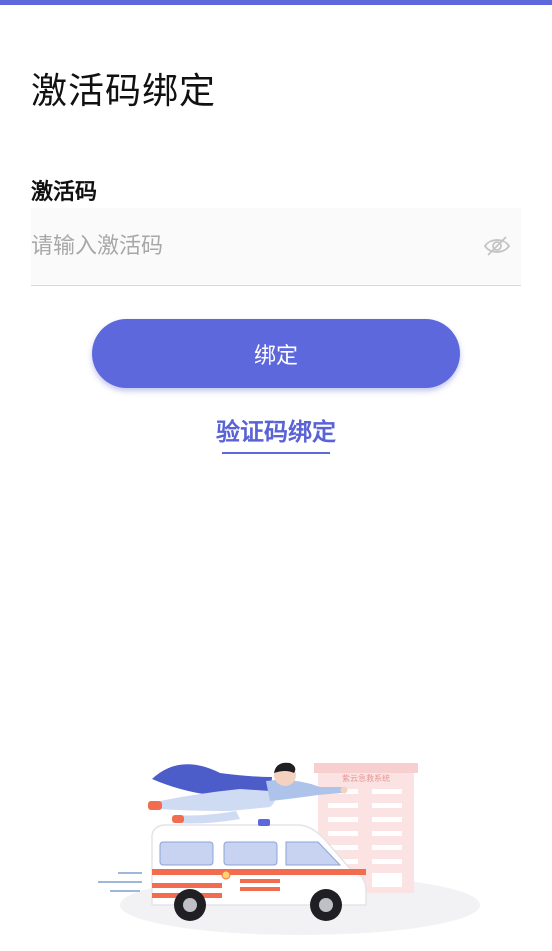 The image size is (552, 951). What do you see at coordinates (120, 882) in the screenshot?
I see `speed-lines` at bounding box center [120, 882].